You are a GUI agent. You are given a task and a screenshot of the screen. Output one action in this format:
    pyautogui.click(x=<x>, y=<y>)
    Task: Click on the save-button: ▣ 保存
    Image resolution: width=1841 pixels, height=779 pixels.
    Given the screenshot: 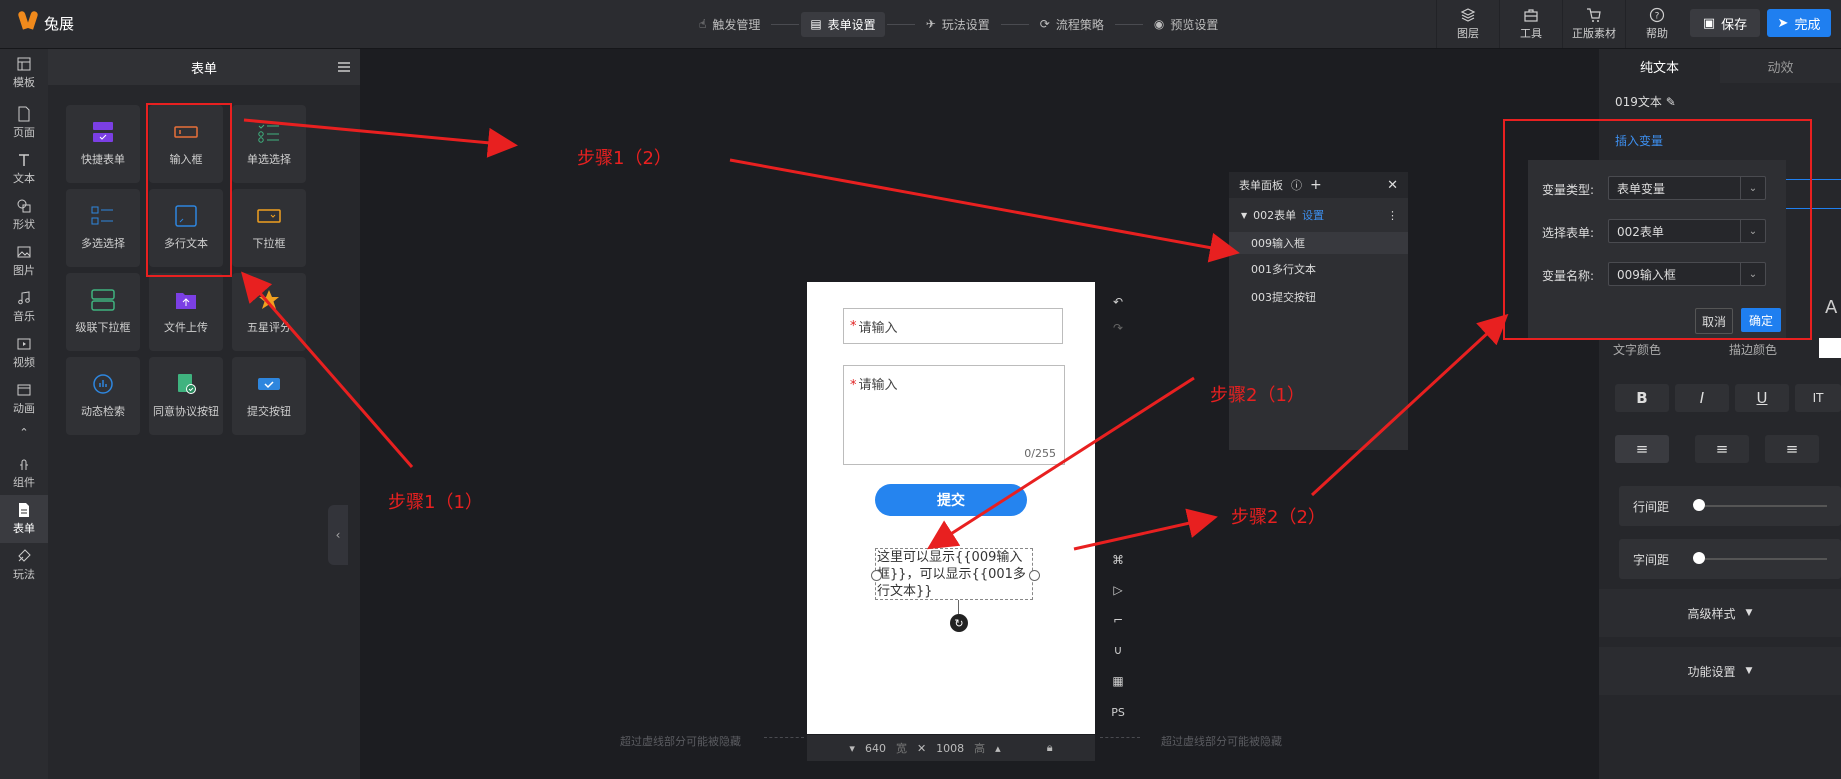 What is the action you would take?
    pyautogui.click(x=1725, y=23)
    